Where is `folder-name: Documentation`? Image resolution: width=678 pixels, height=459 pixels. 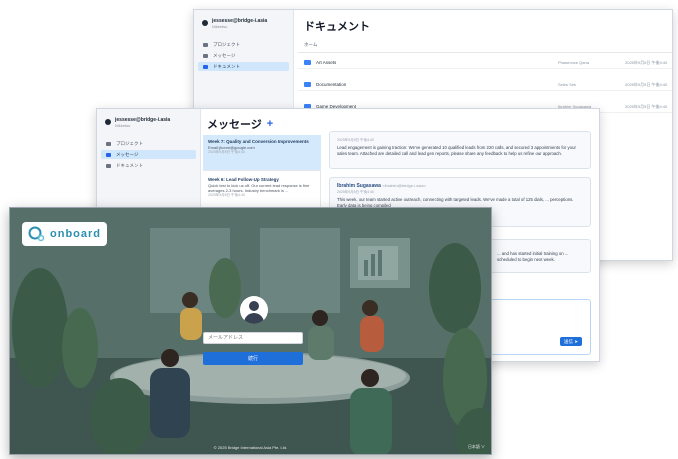
folder-name: Documentation is located at coordinates (331, 84).